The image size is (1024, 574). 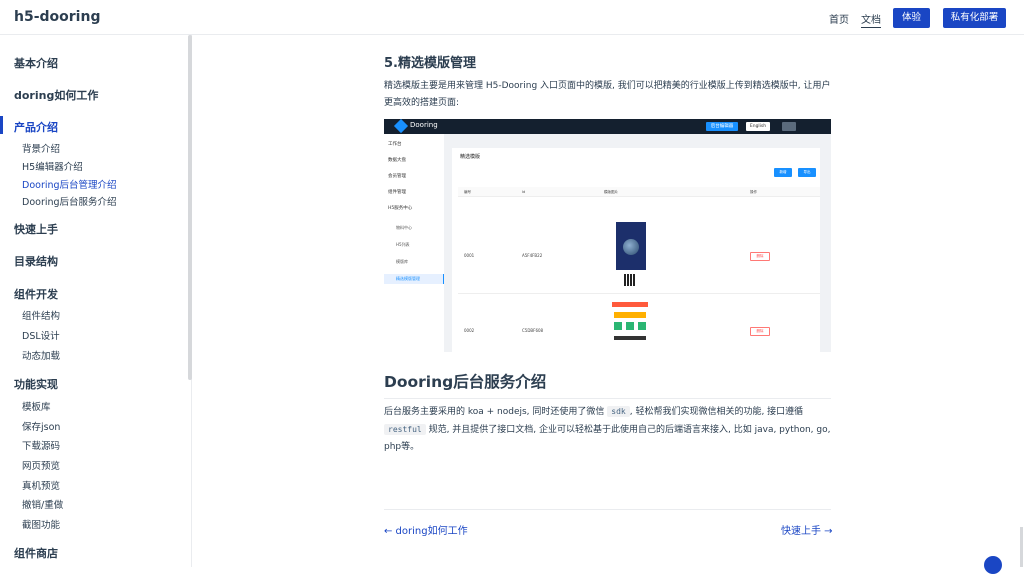 What do you see at coordinates (722, 126) in the screenshot?
I see `shot-editor-button: 后台编辑器` at bounding box center [722, 126].